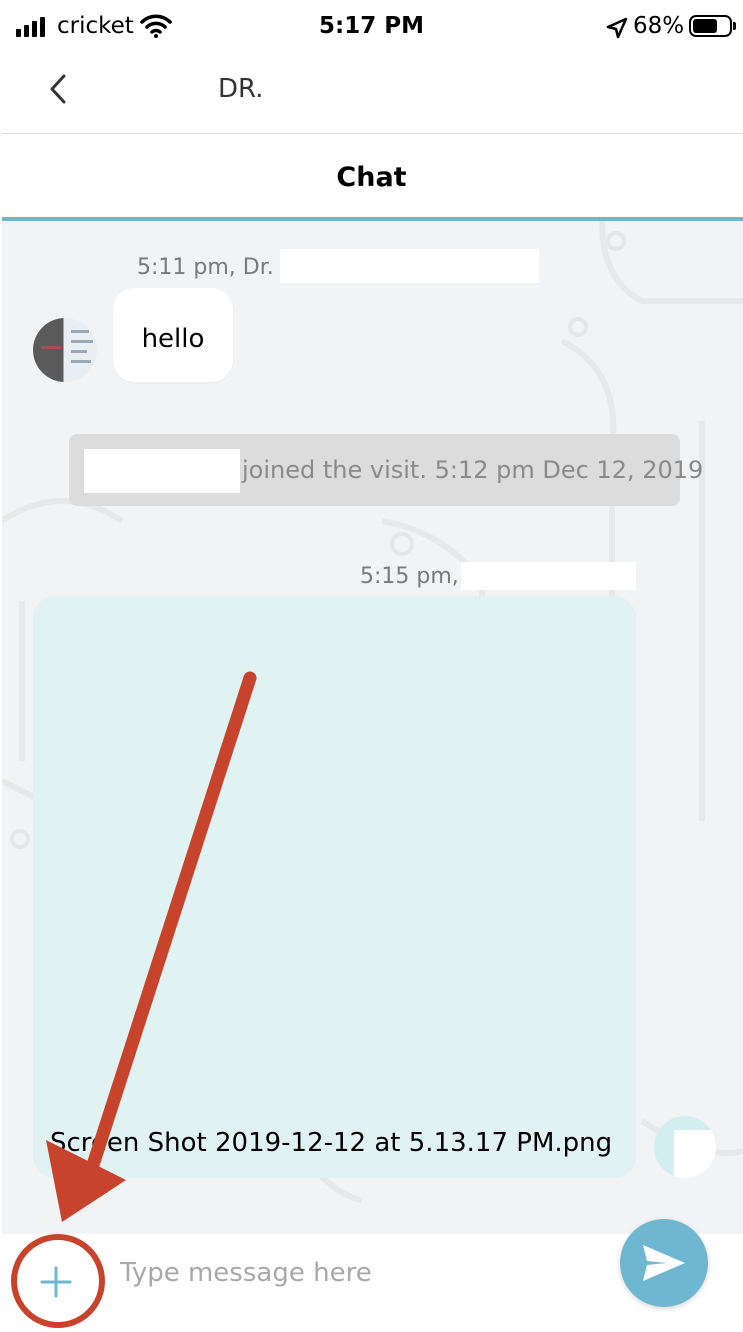  Describe the element at coordinates (710, 26) in the screenshot. I see `battery-icon` at that location.